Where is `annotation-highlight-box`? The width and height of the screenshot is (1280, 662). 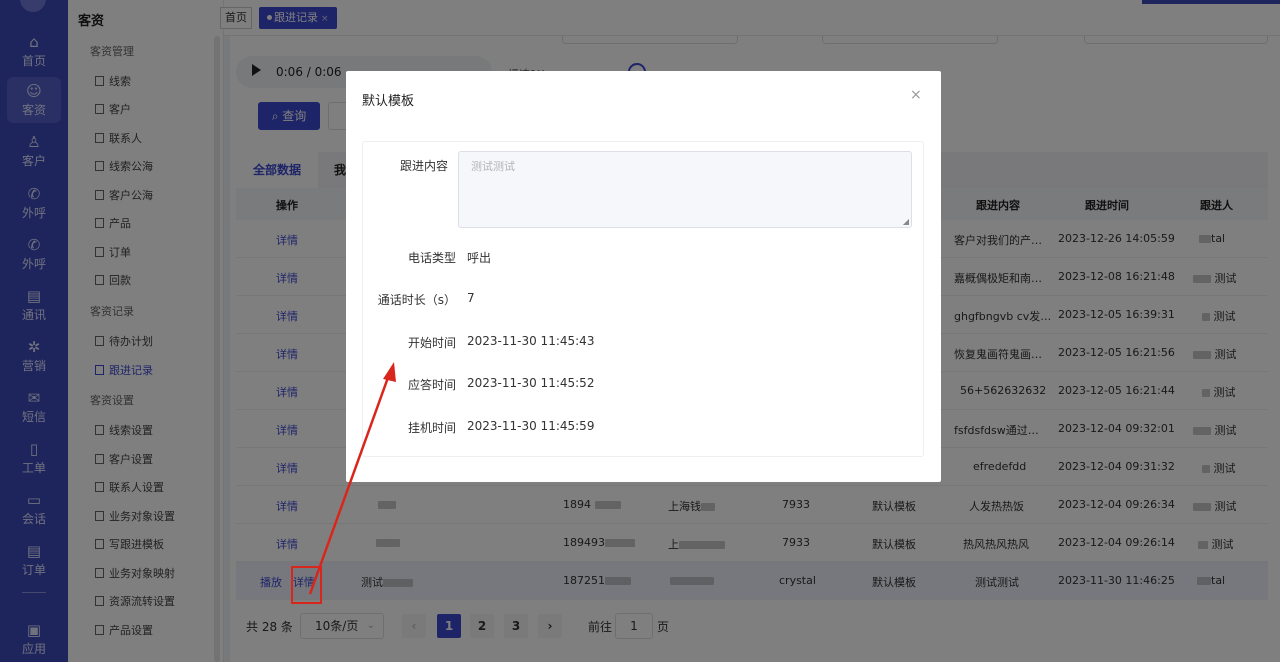
annotation-highlight-box is located at coordinates (306, 585).